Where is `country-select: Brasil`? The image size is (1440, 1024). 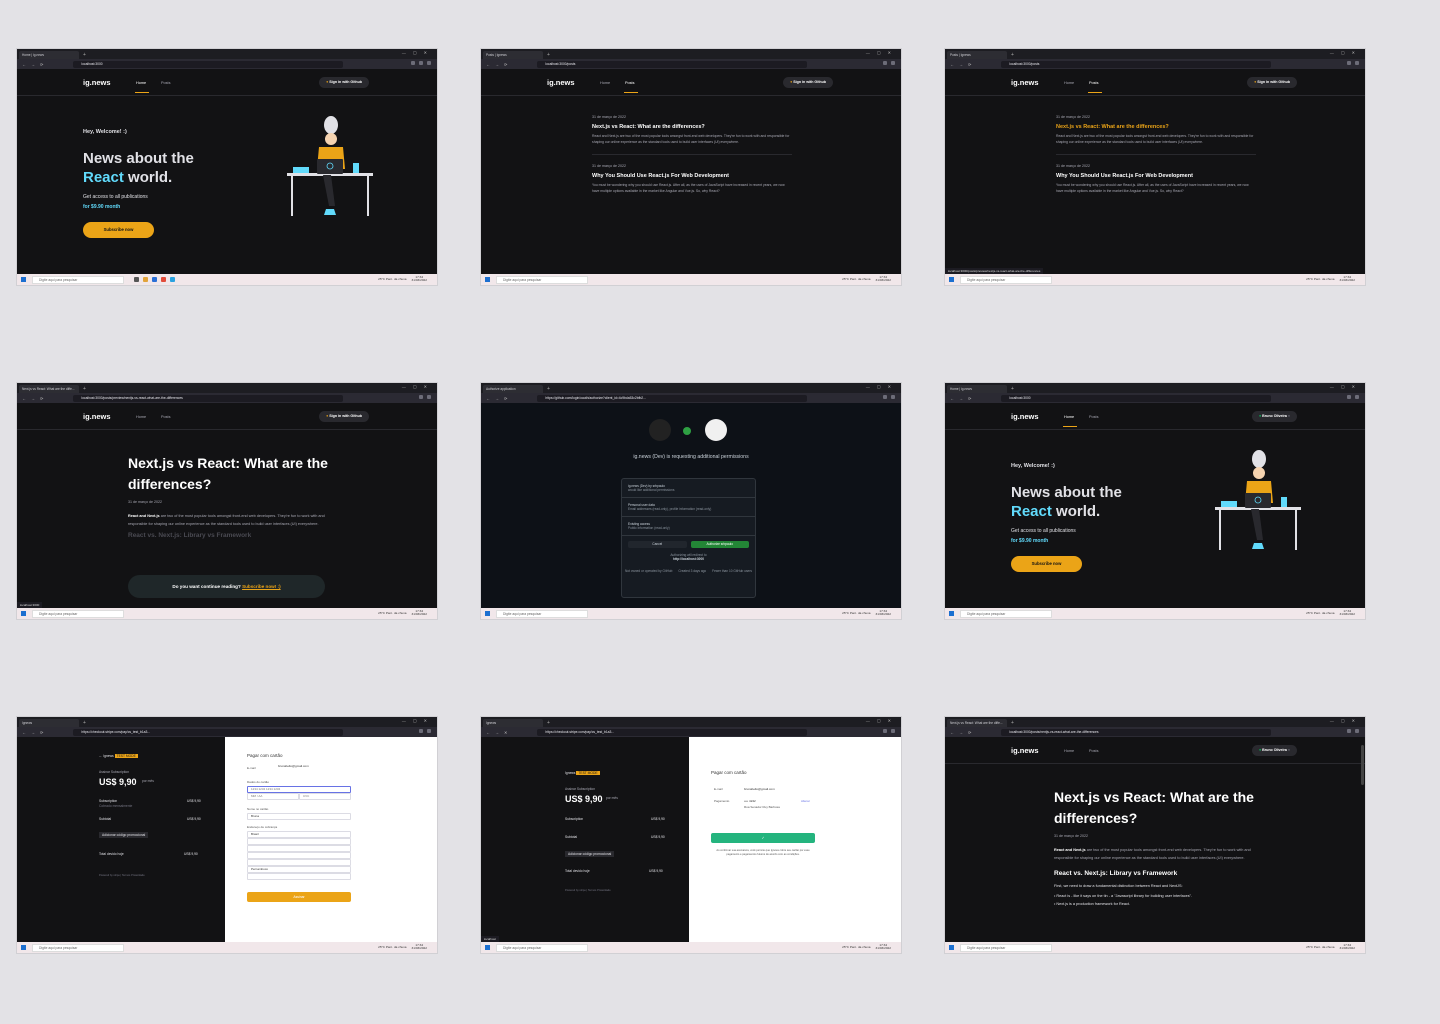
country-select: Brasil is located at coordinates (299, 834).